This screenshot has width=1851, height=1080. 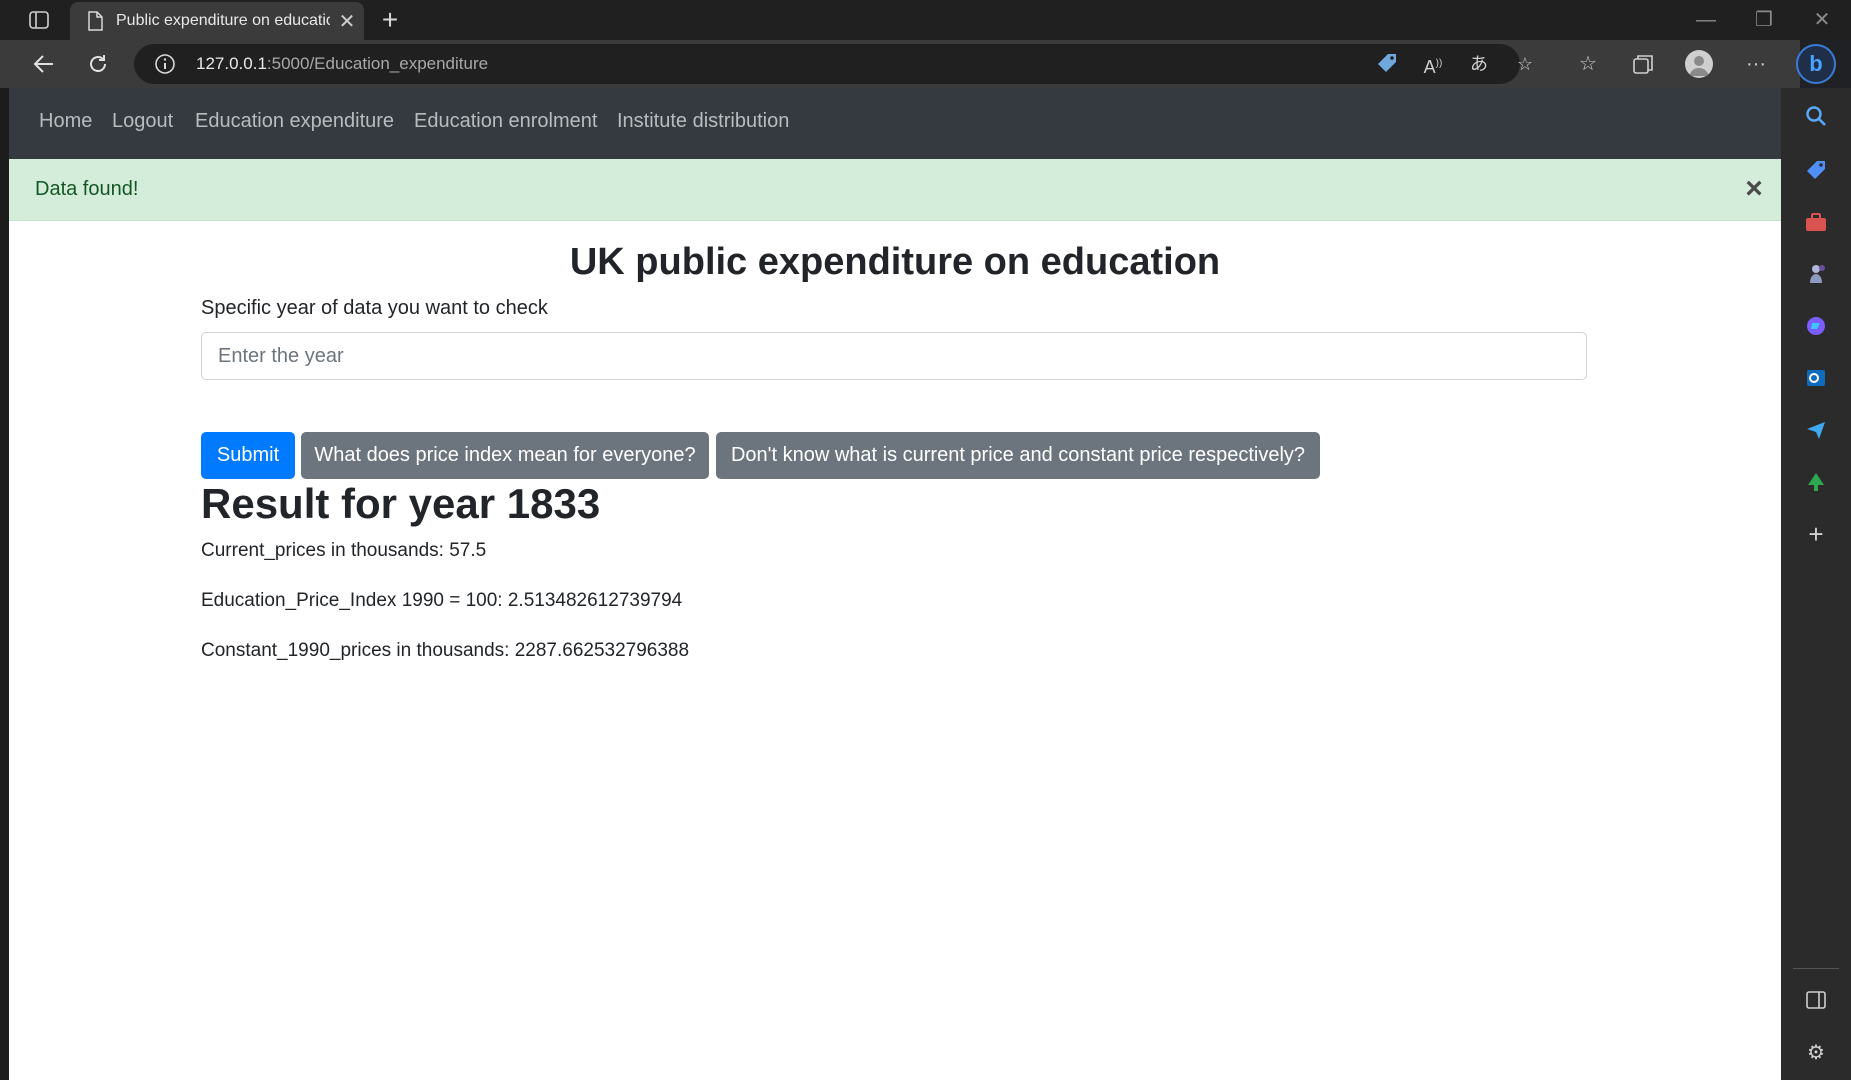 I want to click on submit-button: Submit, so click(x=248, y=455).